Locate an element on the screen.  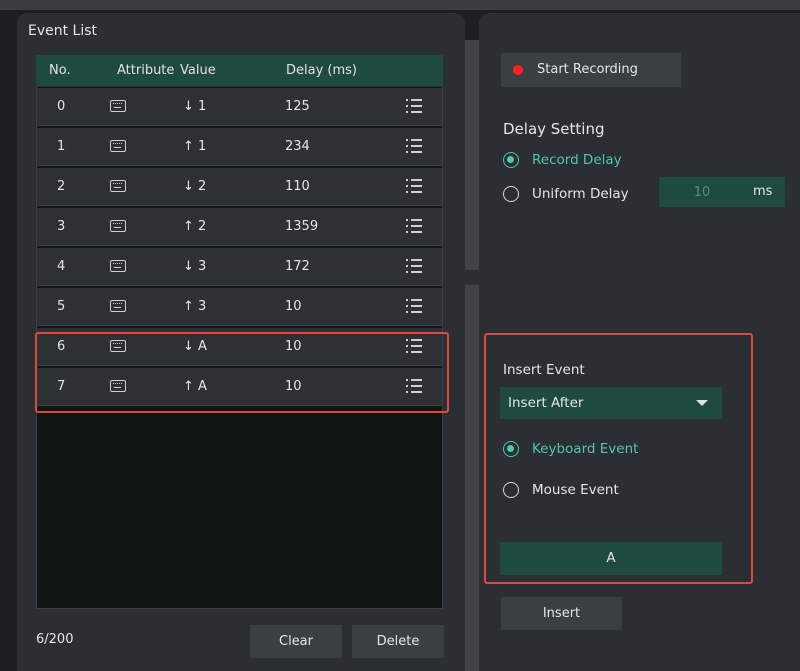
row-value: ↓ 3 is located at coordinates (195, 266).